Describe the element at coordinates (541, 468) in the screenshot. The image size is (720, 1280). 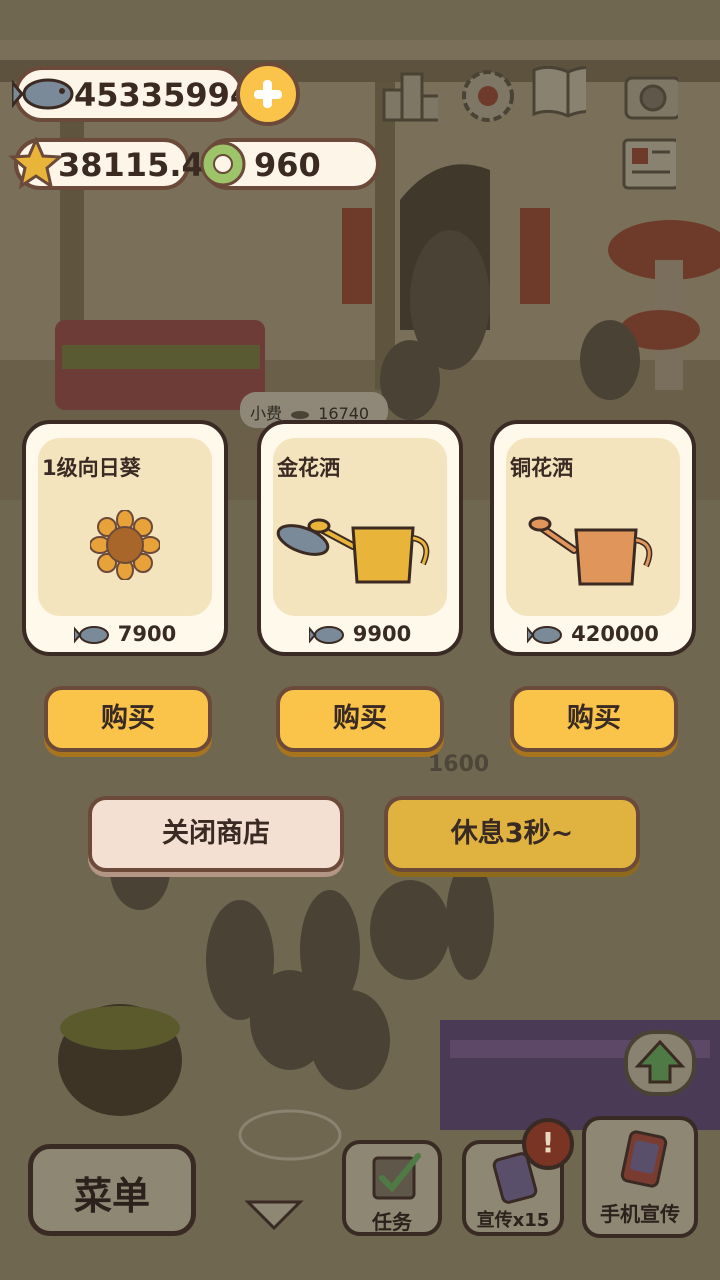
I see `item-name: 铜花洒` at that location.